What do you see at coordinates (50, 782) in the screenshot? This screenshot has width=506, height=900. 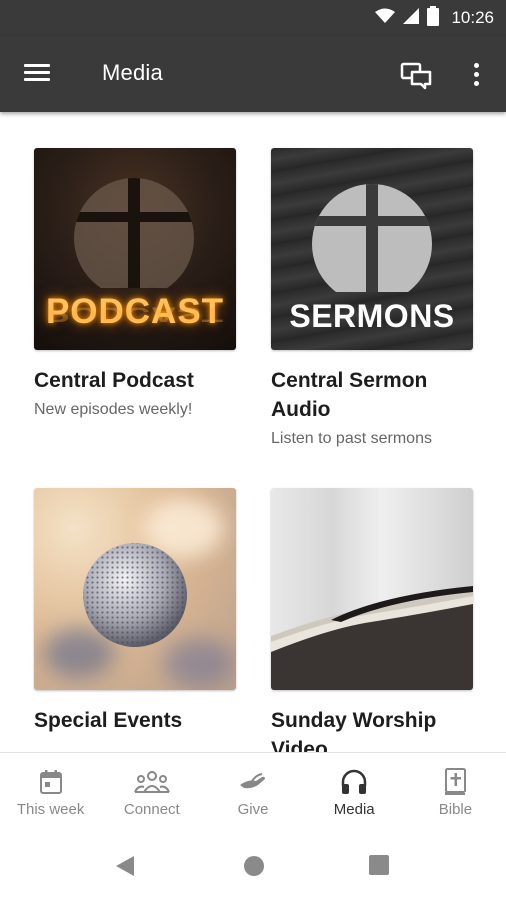 I see `calendar-icon` at bounding box center [50, 782].